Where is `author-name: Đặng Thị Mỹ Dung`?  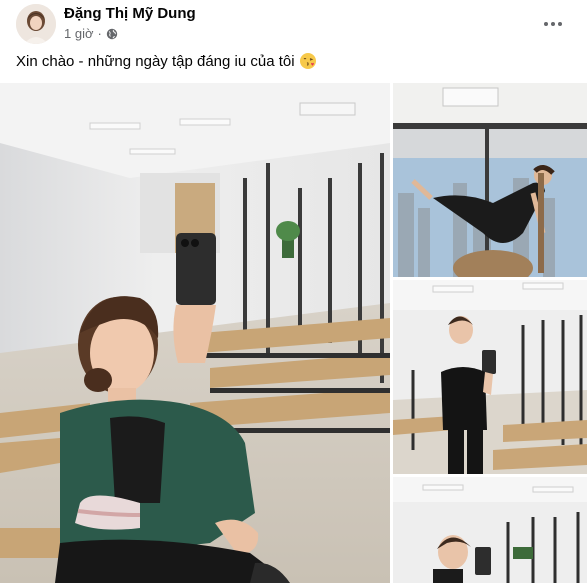
author-name: Đặng Thị Mỹ Dung is located at coordinates (130, 13).